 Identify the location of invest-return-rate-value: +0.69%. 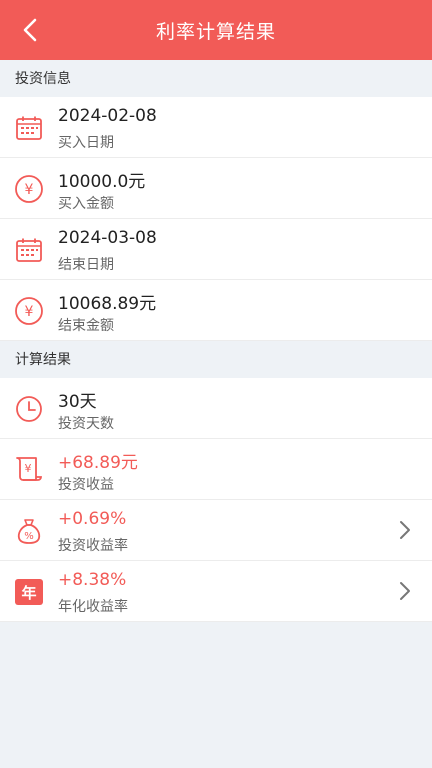
(92, 519).